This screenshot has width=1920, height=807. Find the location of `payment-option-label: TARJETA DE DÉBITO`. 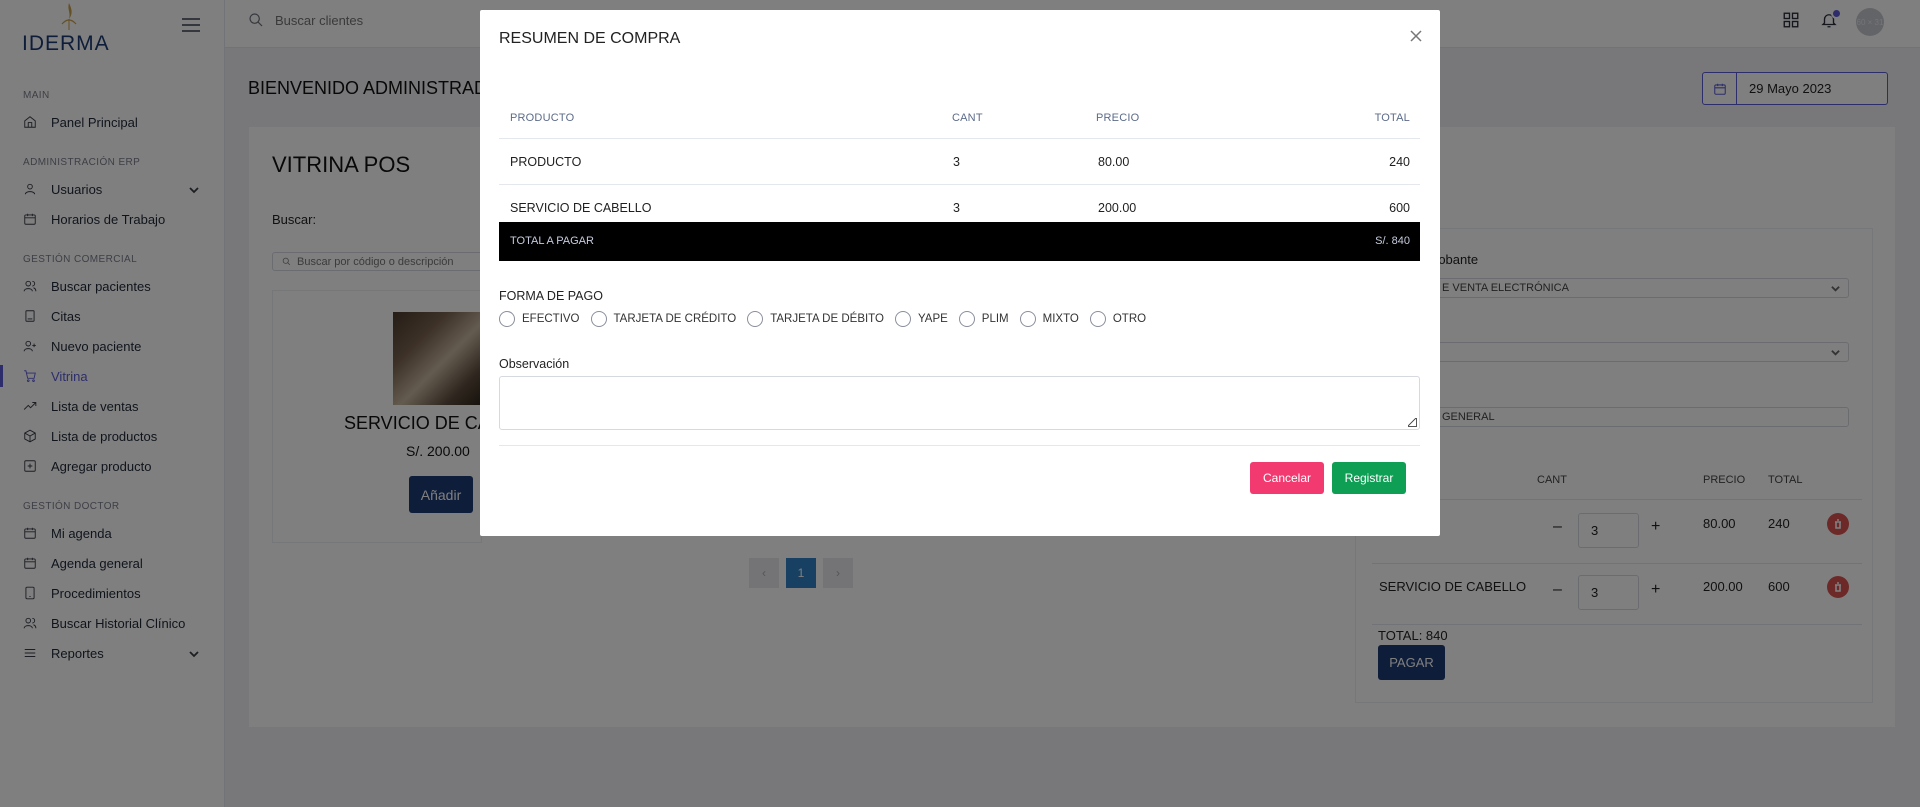

payment-option-label: TARJETA DE DÉBITO is located at coordinates (827, 319).